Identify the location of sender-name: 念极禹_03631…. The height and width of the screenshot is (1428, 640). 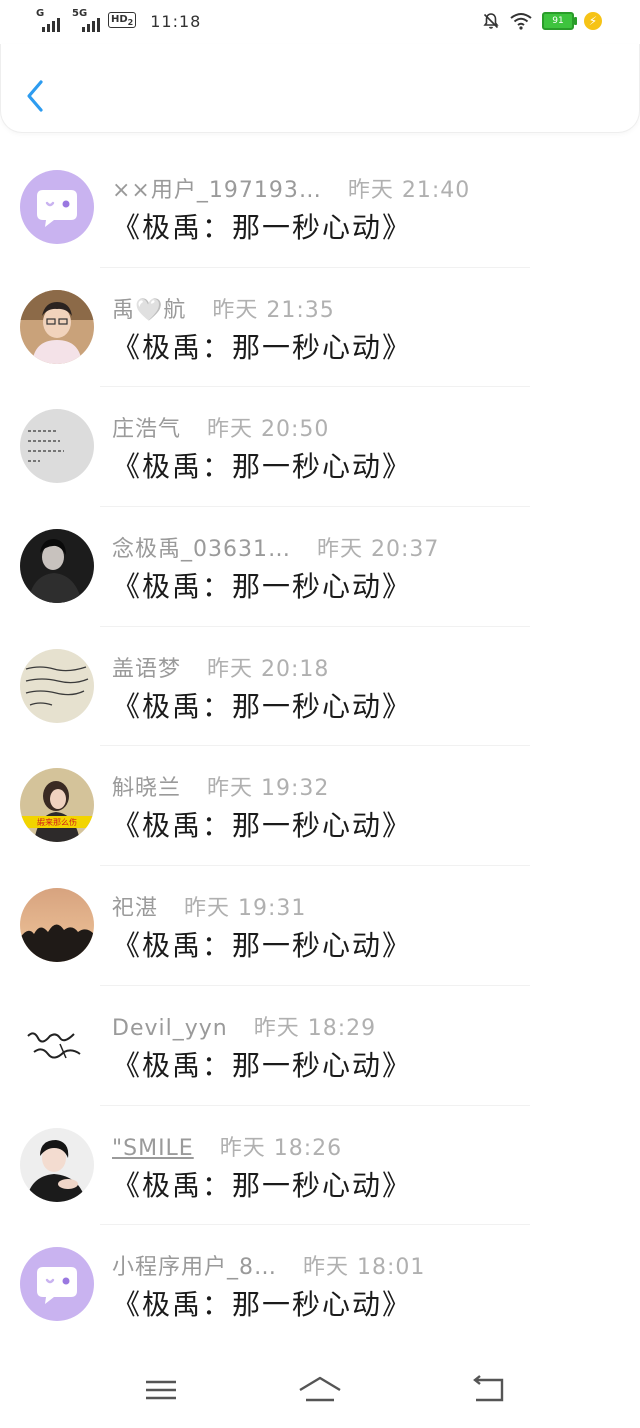
(201, 550).